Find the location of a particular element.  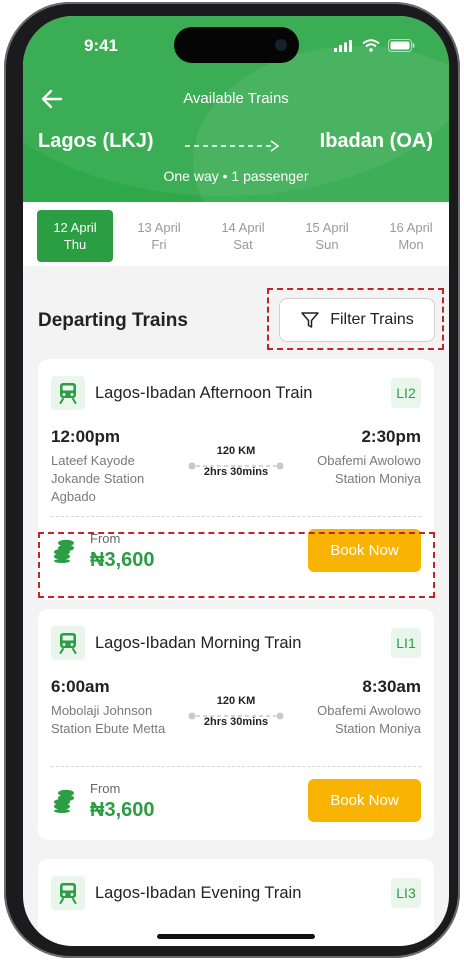

price-highlight is located at coordinates (236, 565).